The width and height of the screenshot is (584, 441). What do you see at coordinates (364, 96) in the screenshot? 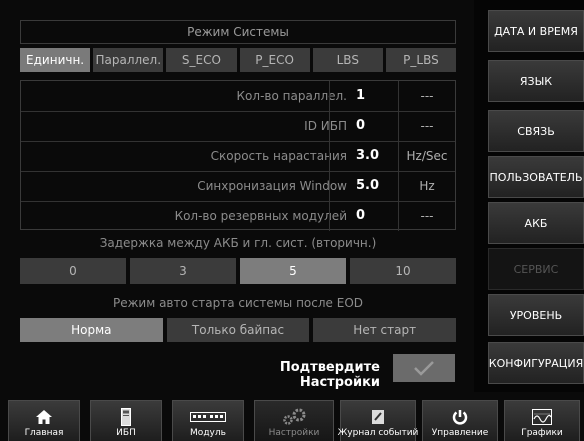
I see `param-value-input: 1` at bounding box center [364, 96].